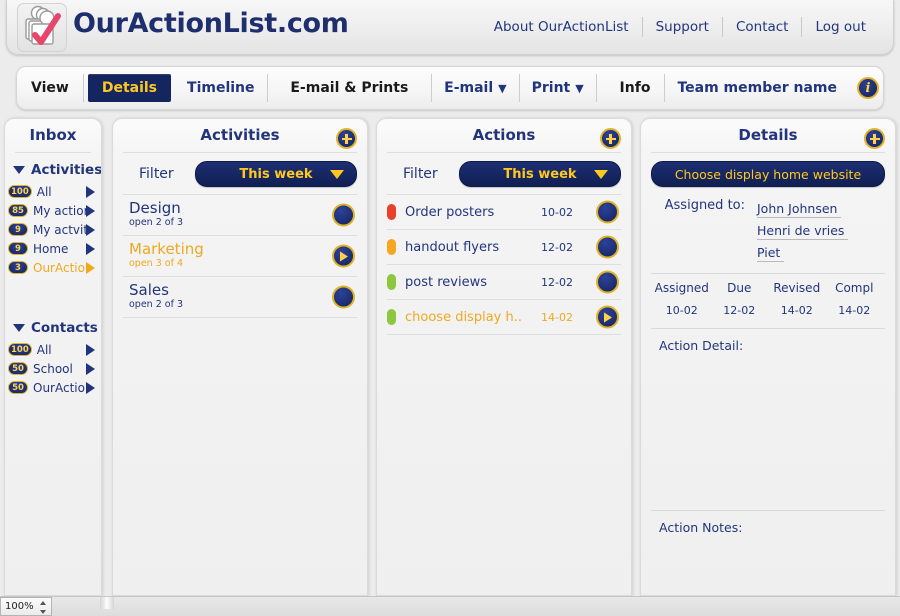  I want to click on tab-timeline: Timeline, so click(221, 88).